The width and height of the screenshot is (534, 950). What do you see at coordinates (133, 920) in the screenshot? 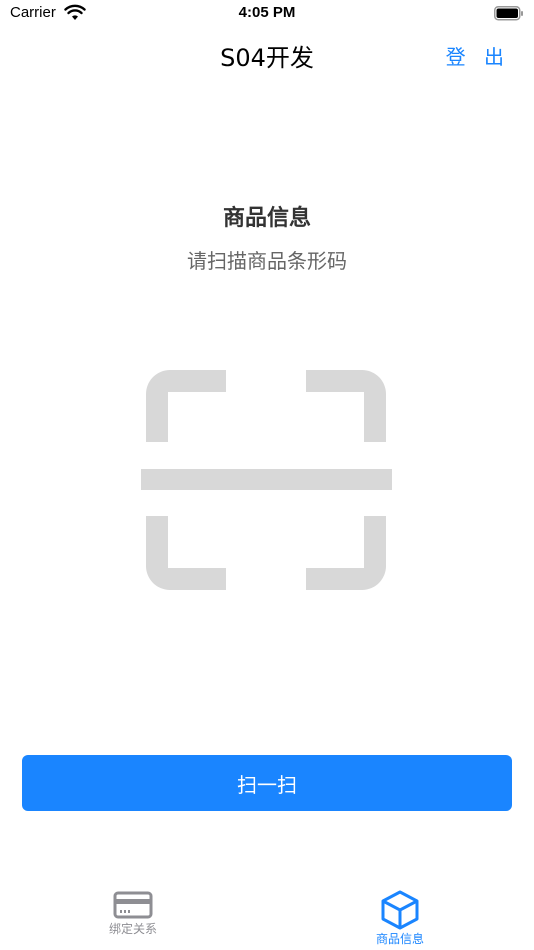
I see `tab-binding-relation: 绑定关系` at bounding box center [133, 920].